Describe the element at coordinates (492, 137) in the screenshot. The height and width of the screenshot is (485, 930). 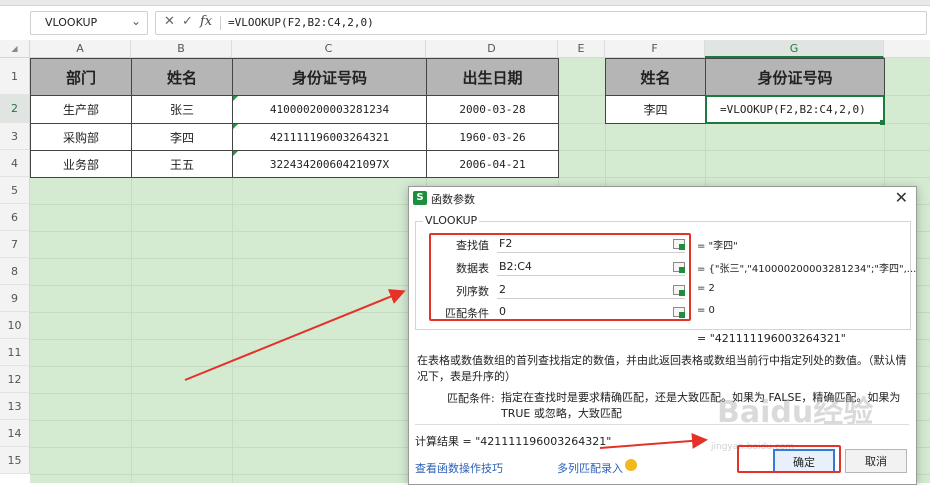
I see `table-cell: 1960-03-26` at that location.